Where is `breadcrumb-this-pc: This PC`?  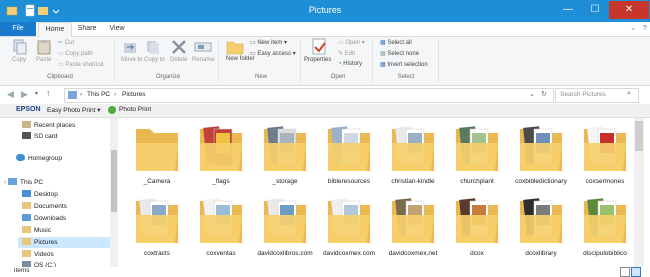
breadcrumb-this-pc: This PC is located at coordinates (98, 94).